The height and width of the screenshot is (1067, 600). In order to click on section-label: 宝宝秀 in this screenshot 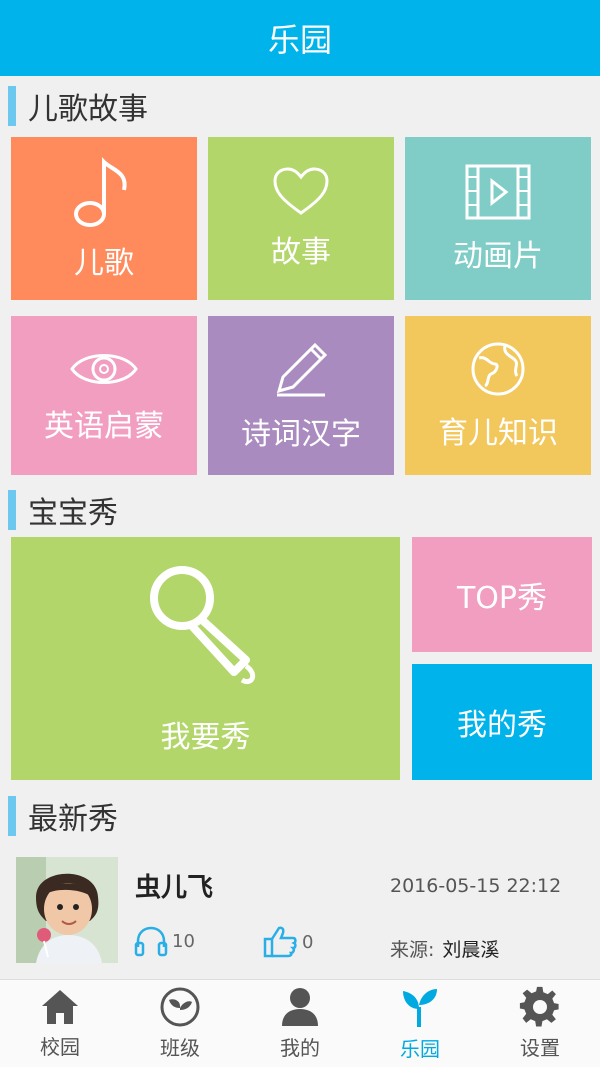, I will do `click(73, 513)`.